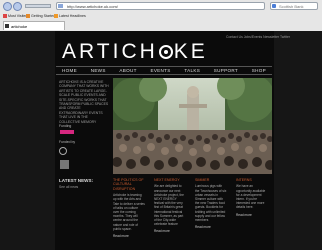  What do you see at coordinates (38, 6) in the screenshot?
I see `reload-stop-buttons` at bounding box center [38, 6].